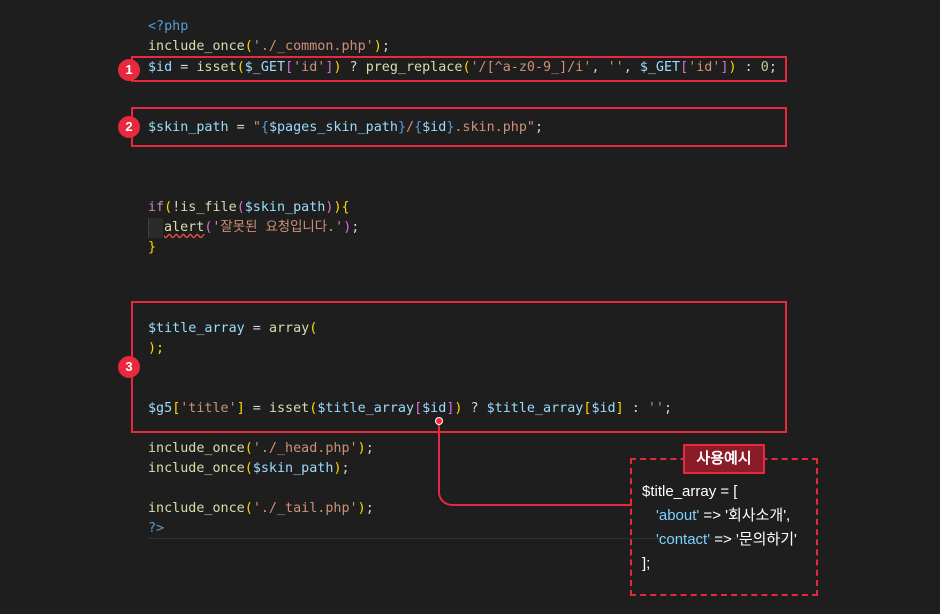 This screenshot has height=614, width=940. I want to click on code-line-include-head: include_once('./_head.php');, so click(261, 449).